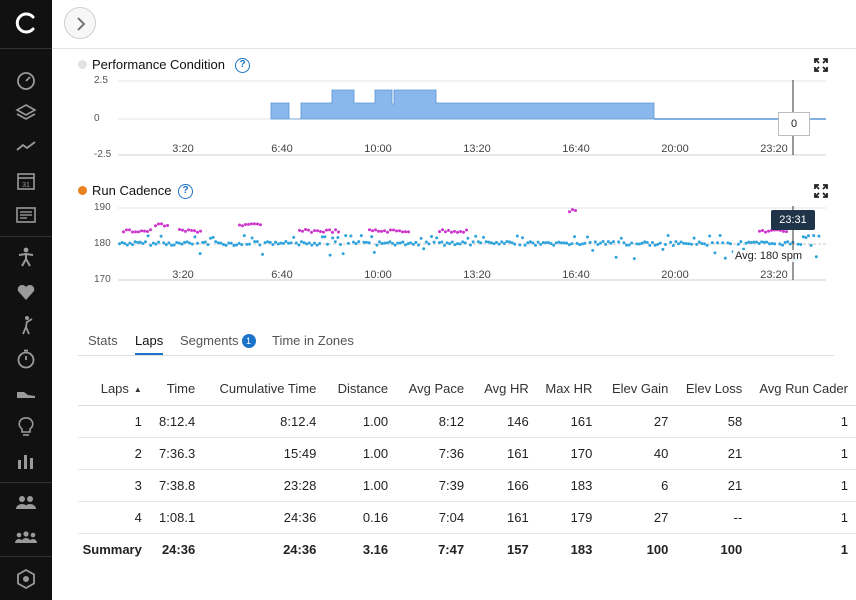 Image resolution: width=856 pixels, height=600 pixels. What do you see at coordinates (26, 393) in the screenshot?
I see `shoe-icon` at bounding box center [26, 393].